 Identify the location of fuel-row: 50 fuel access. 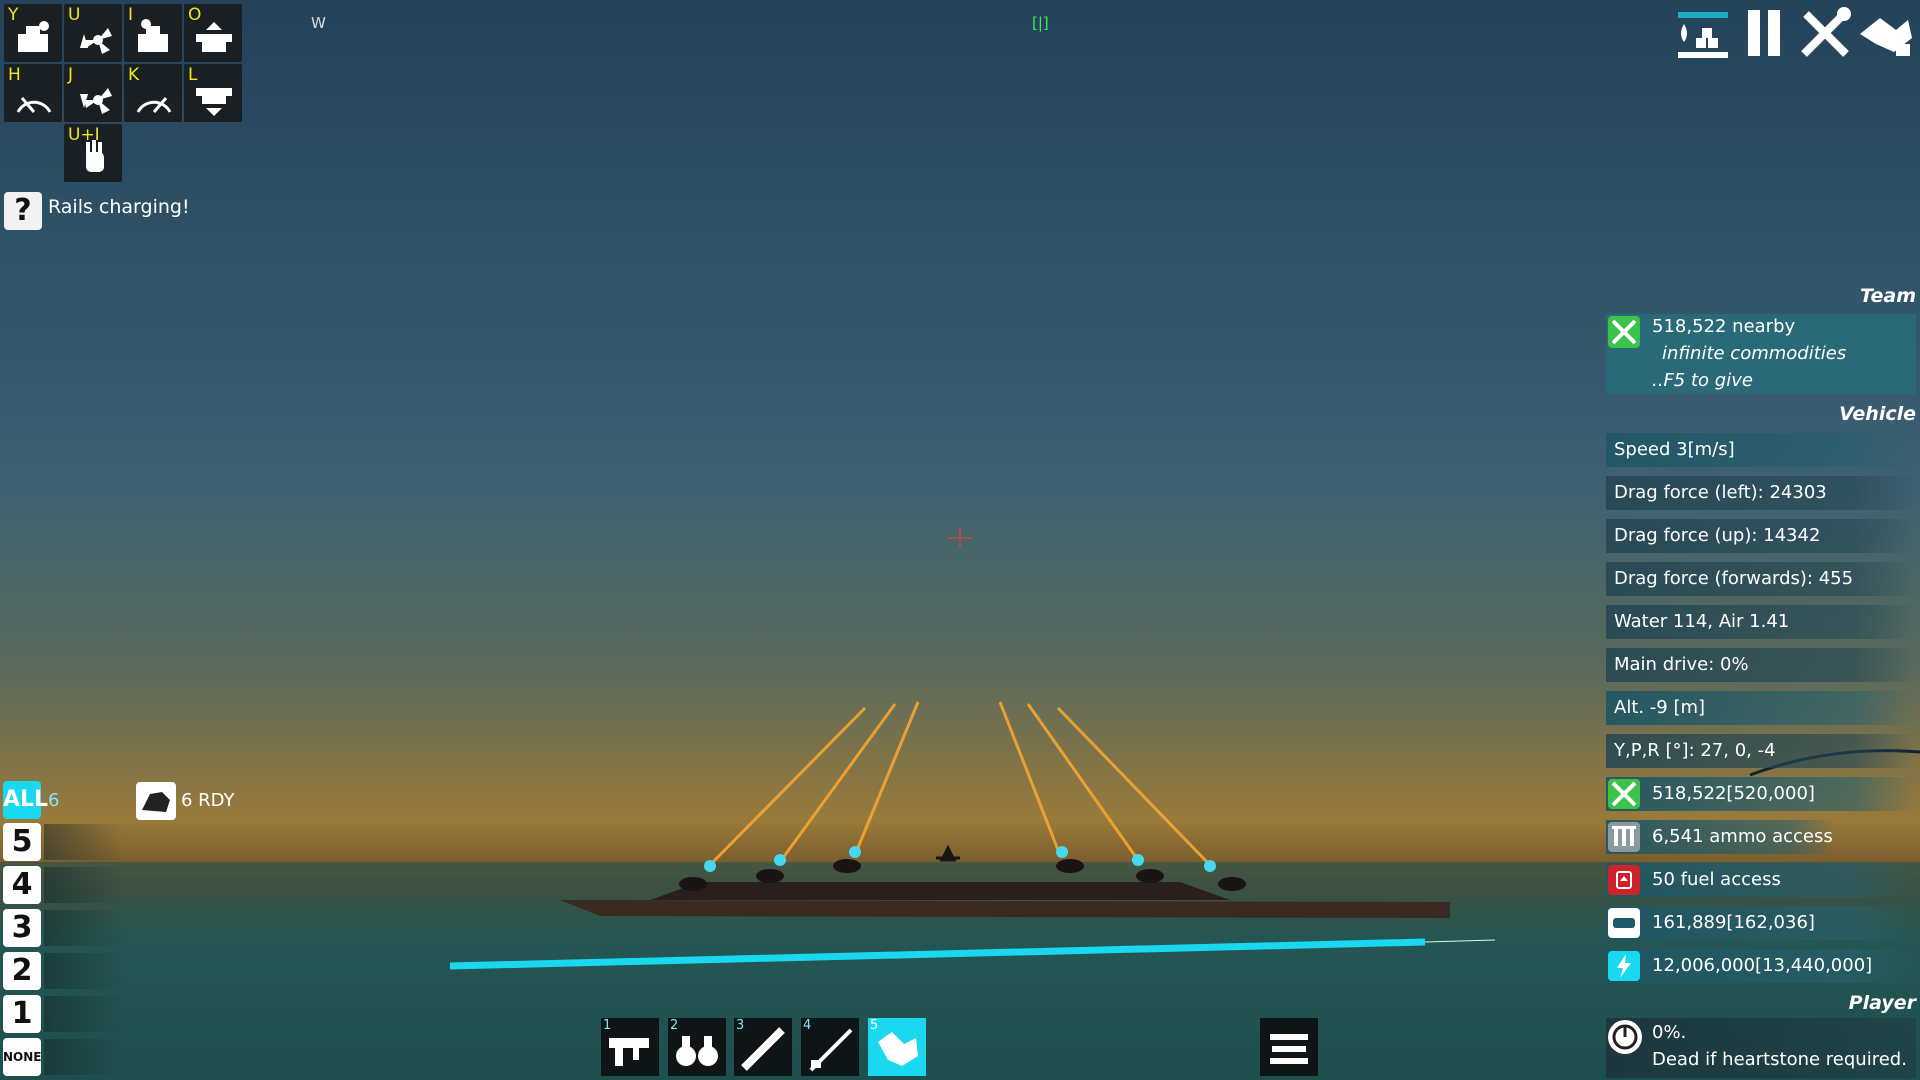
(1761, 880).